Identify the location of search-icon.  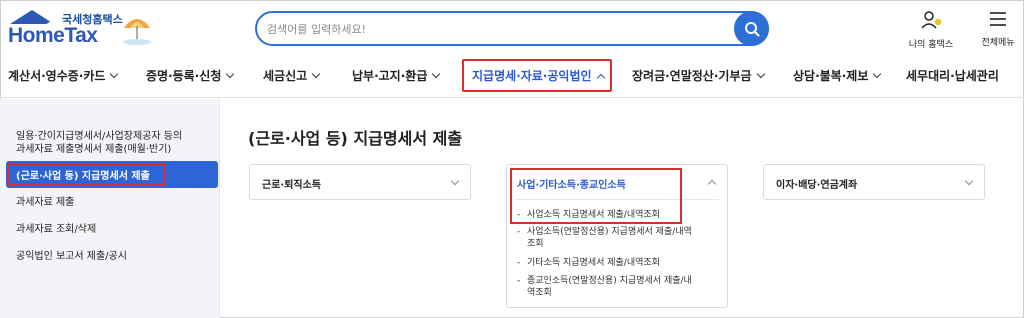
(751, 28).